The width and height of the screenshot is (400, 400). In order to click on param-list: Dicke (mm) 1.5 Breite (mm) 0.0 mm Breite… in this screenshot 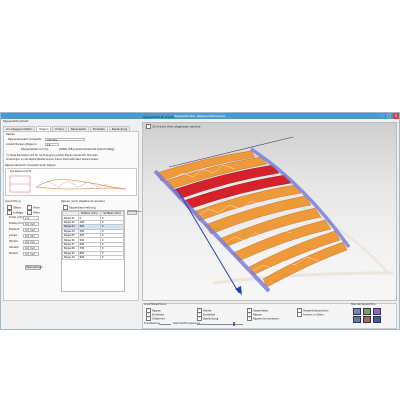, I will do `click(31, 241)`.